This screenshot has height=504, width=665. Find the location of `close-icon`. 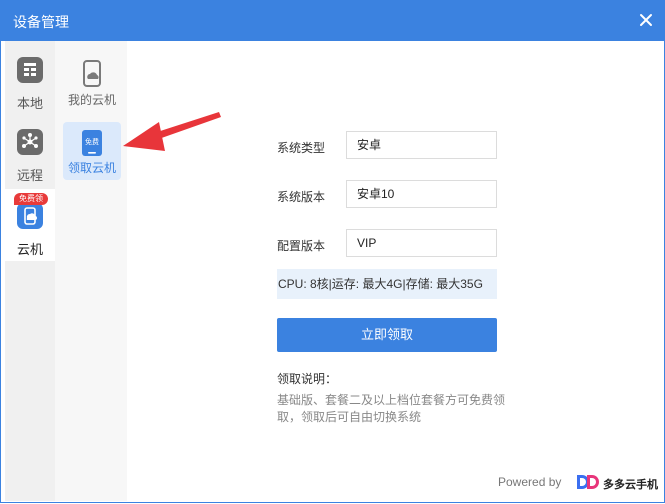

close-icon is located at coordinates (646, 20).